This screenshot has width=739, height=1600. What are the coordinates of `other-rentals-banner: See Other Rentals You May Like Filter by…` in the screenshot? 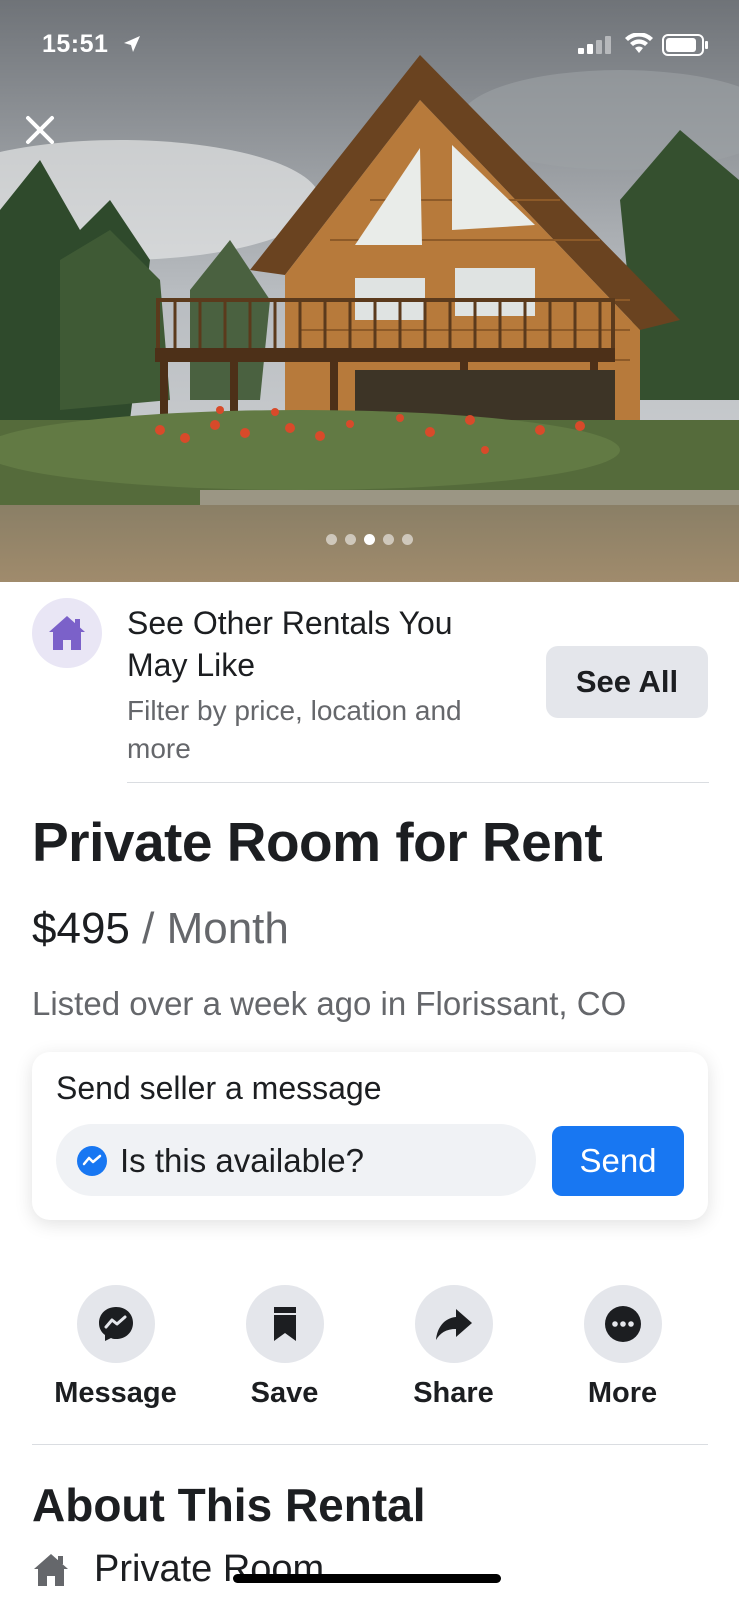 It's located at (369, 682).